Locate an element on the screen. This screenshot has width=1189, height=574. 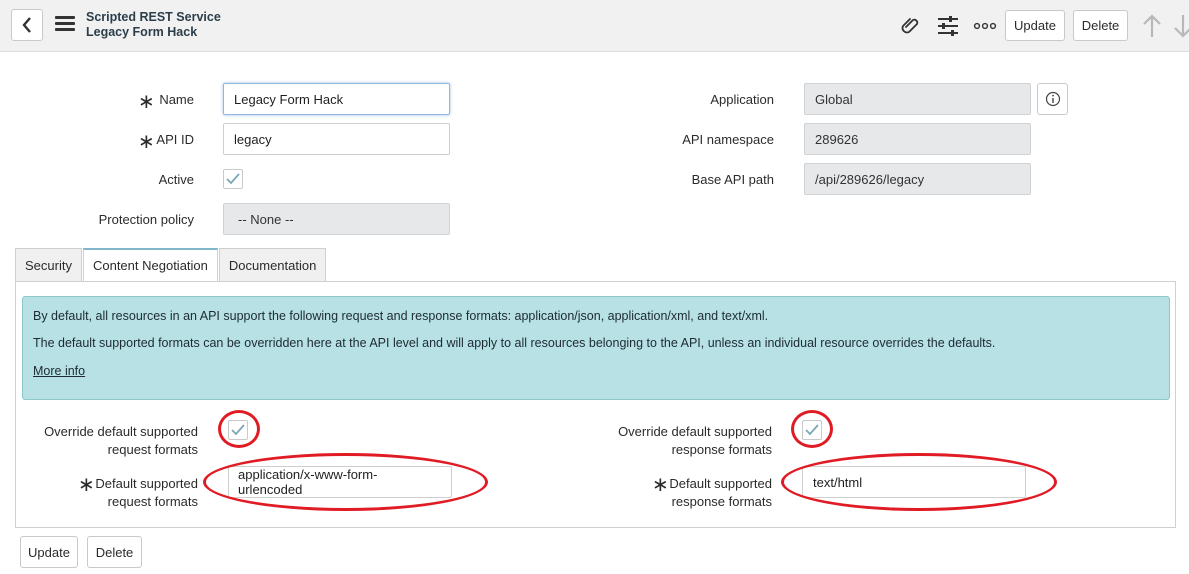
default-request-formats-field: application/x-www-form-urlencoded is located at coordinates (340, 482).